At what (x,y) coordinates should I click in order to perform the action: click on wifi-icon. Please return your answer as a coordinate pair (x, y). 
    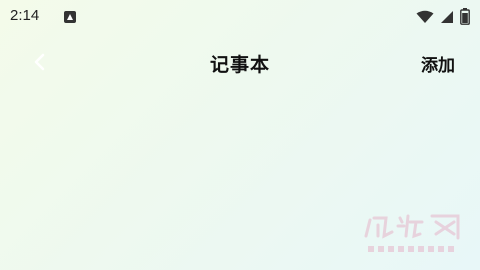
    Looking at the image, I should click on (425, 16).